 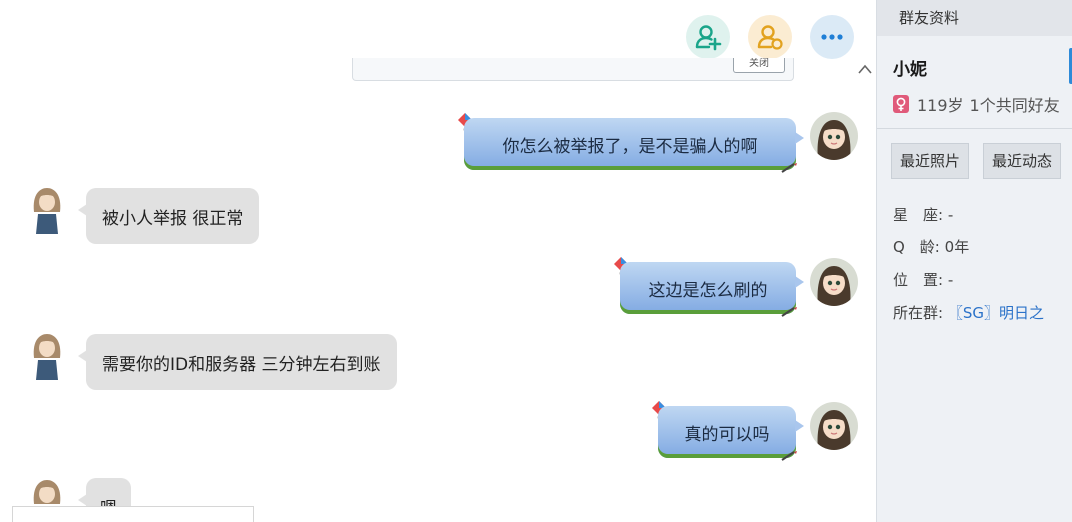 I want to click on message-input-area, so click(x=133, y=514).